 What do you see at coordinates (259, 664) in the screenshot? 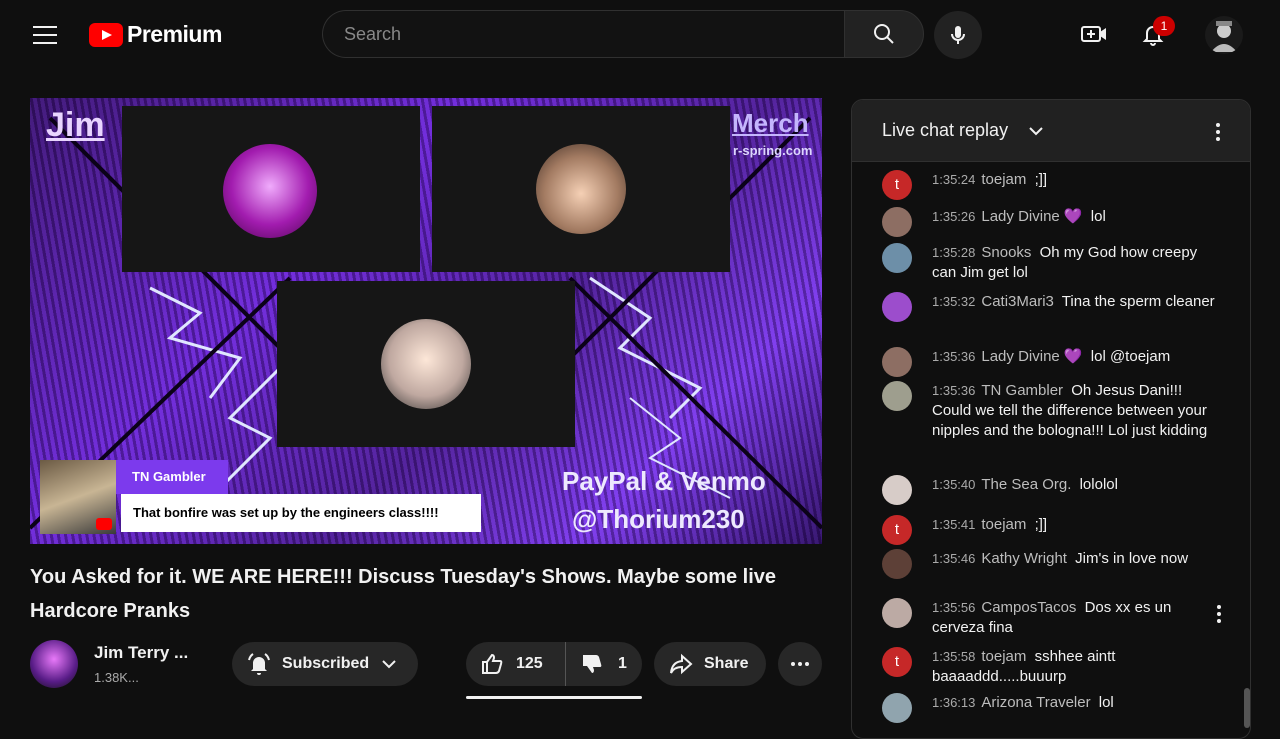
I see `bell-ringing-icon` at bounding box center [259, 664].